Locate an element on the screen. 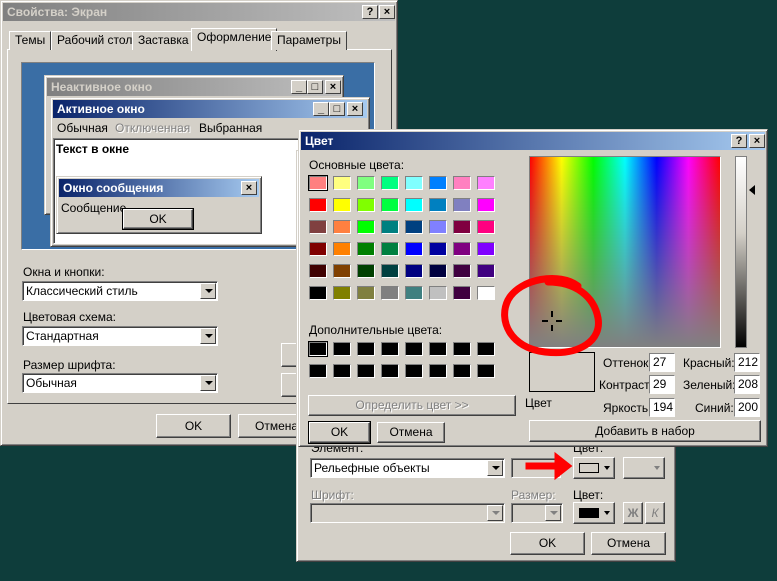 This screenshot has height=581, width=777. annotation-arrow is located at coordinates (549, 466).